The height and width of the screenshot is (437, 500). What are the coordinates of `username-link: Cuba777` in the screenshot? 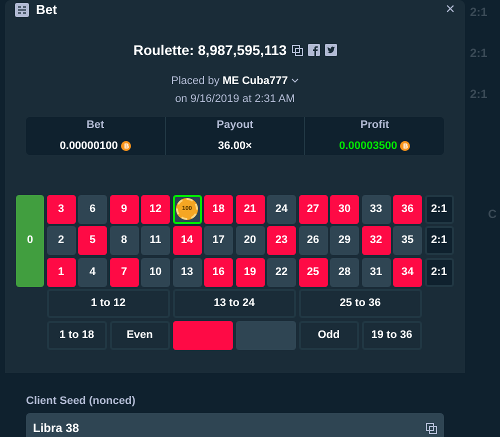 It's located at (265, 80).